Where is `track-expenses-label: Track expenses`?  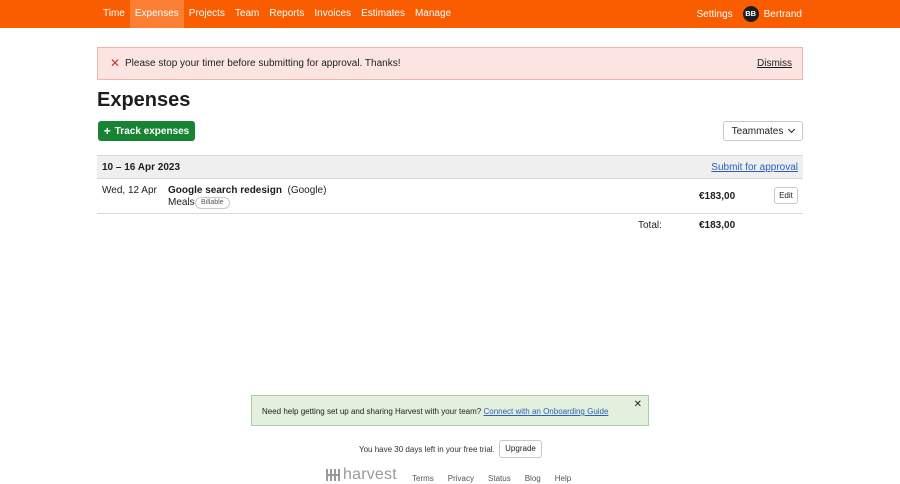
track-expenses-label: Track expenses is located at coordinates (152, 131).